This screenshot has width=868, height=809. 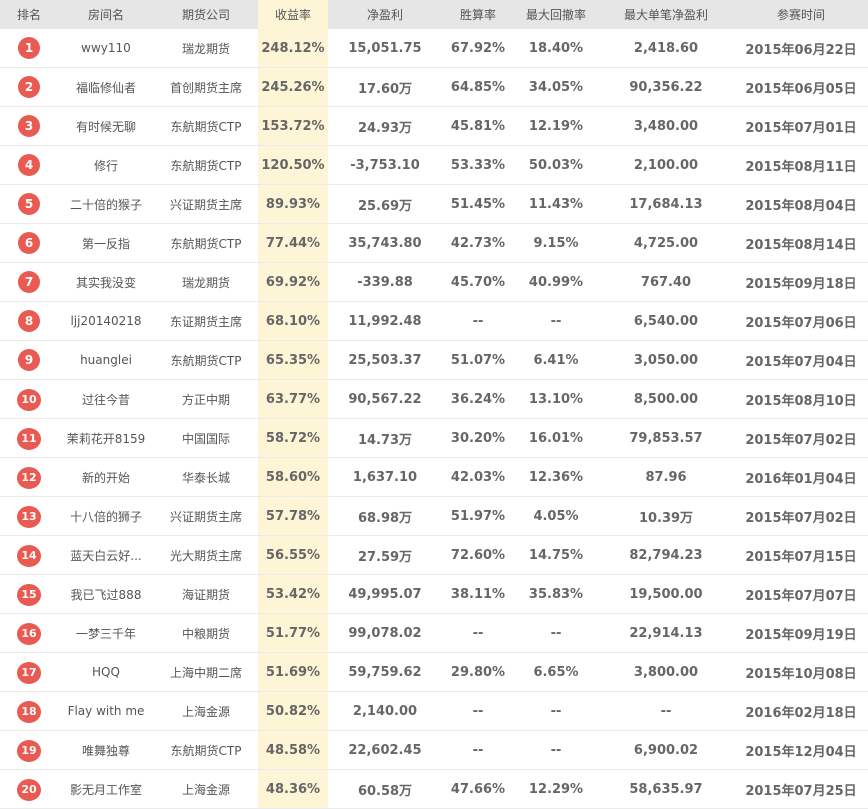 I want to click on join-date: 2015年07月06日, so click(x=801, y=321).